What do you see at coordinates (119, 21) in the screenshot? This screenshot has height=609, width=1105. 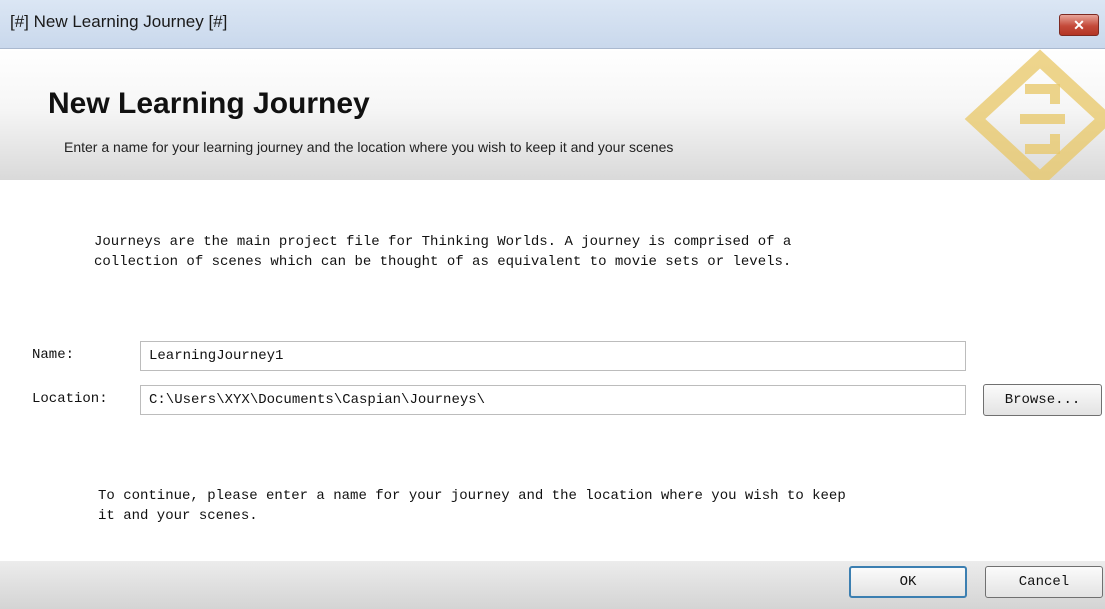 I see `window-title: [#] New Learning Journey [#]` at bounding box center [119, 21].